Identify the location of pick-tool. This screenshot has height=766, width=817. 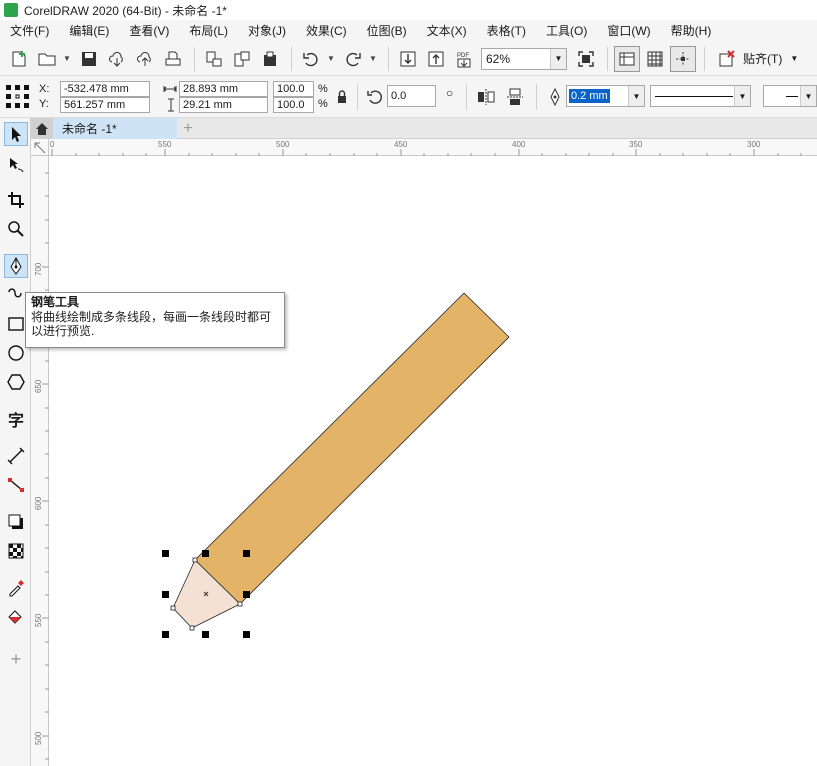
(16, 134).